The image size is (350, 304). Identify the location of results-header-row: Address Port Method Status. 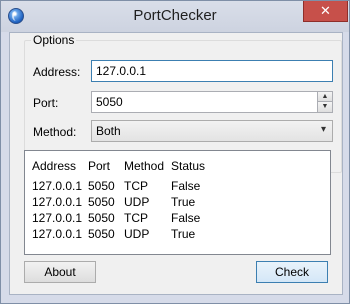
(177, 167).